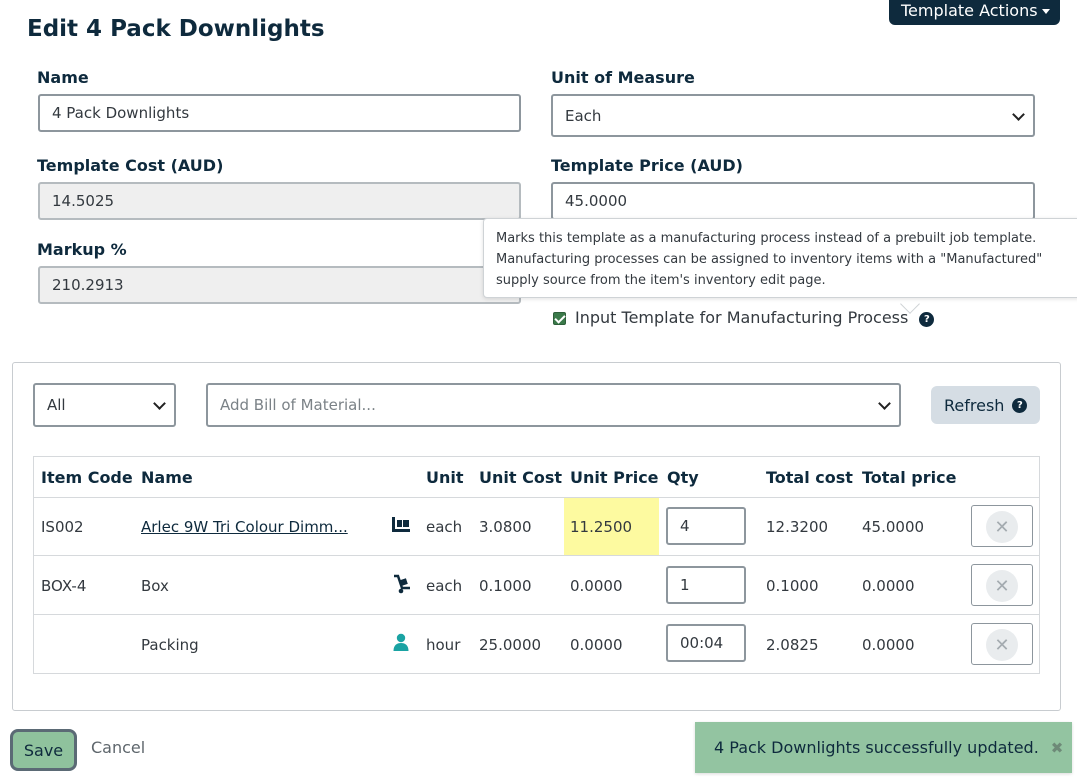  I want to click on qty-input: 4, so click(706, 526).